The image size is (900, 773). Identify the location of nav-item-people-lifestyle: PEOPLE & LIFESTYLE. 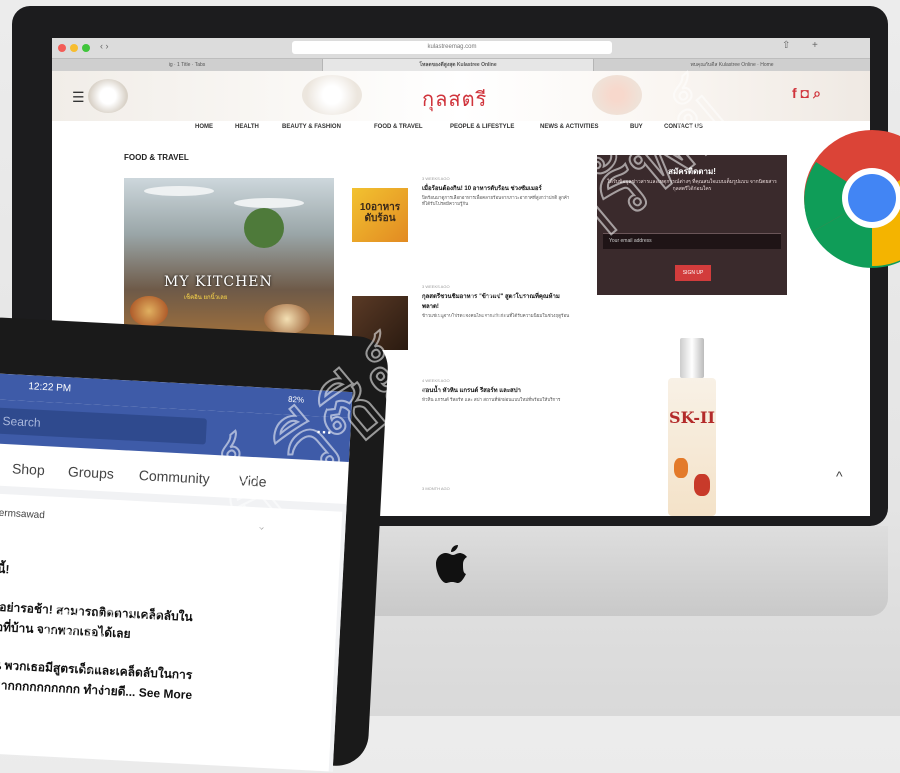
(482, 127).